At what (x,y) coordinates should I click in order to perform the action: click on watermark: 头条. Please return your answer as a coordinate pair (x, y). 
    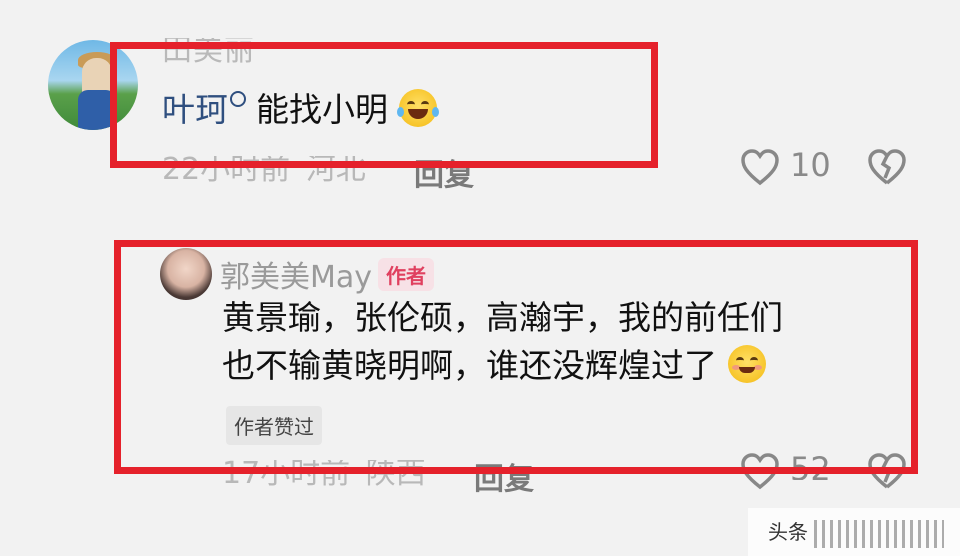
    Looking at the image, I should click on (854, 532).